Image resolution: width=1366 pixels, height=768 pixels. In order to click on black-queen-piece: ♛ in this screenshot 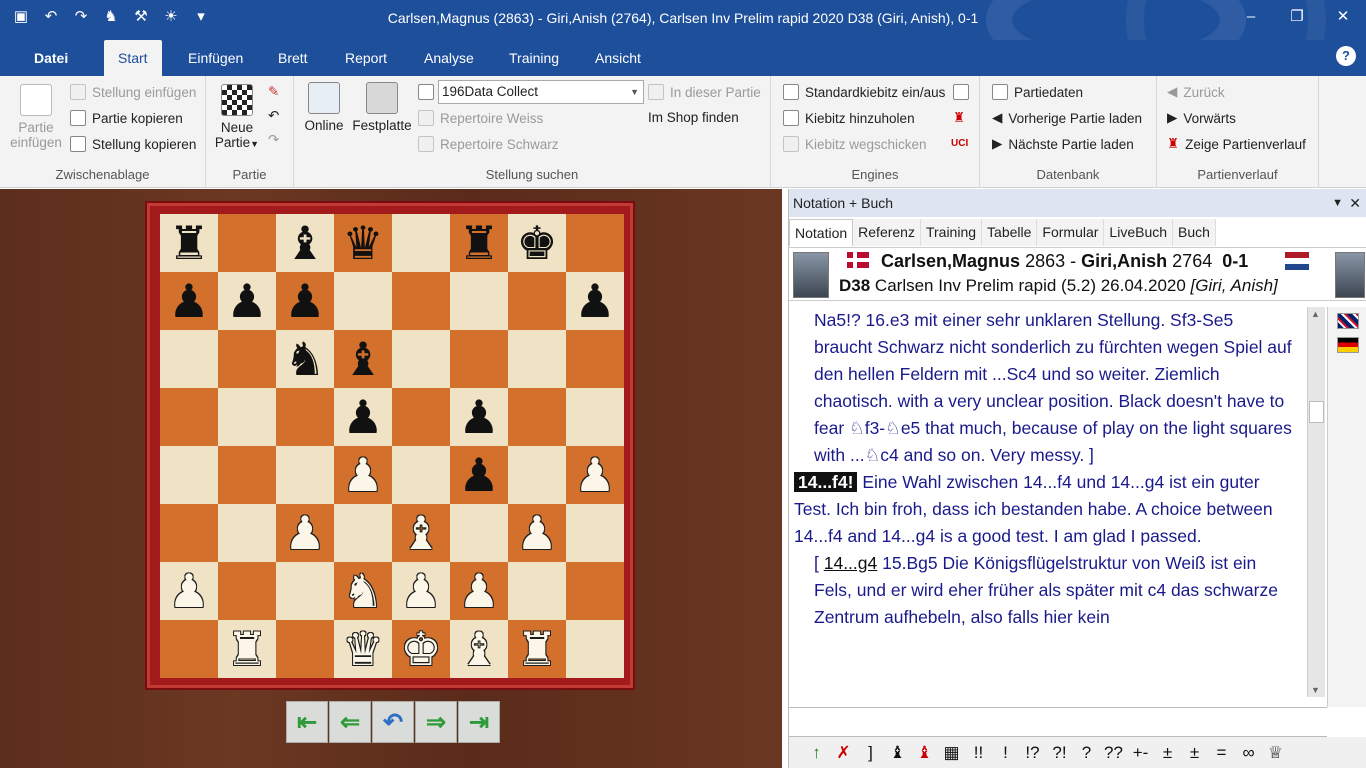, I will do `click(362, 243)`.